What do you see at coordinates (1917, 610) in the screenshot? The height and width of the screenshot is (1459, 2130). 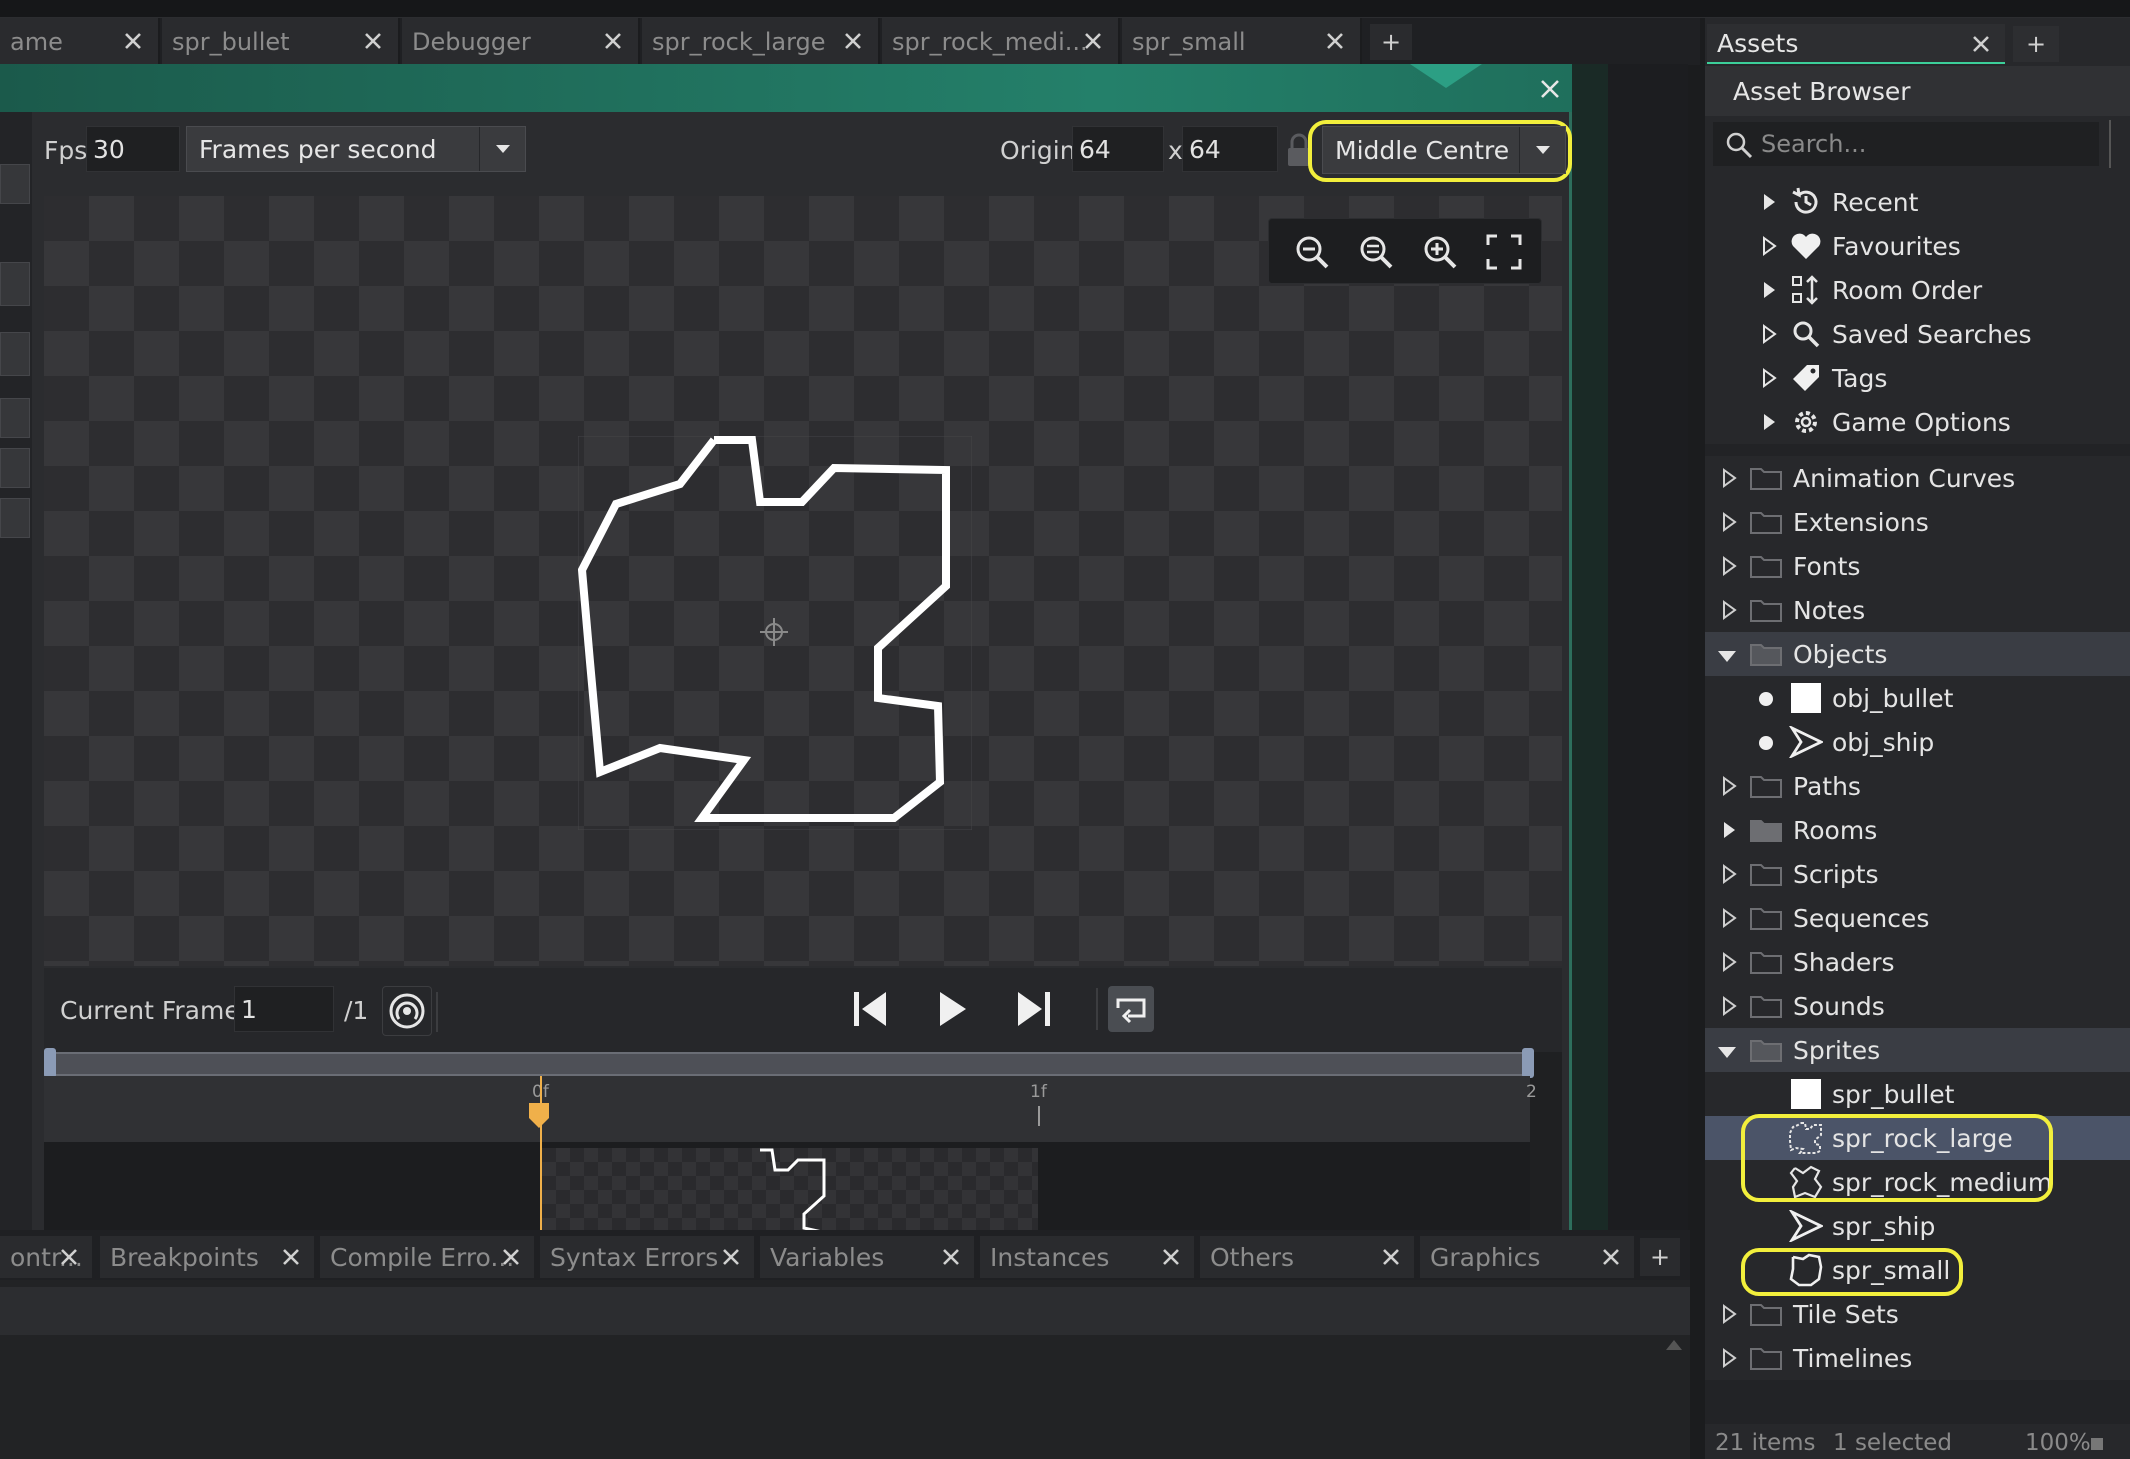 I see `tree-item-notes: Notes` at bounding box center [1917, 610].